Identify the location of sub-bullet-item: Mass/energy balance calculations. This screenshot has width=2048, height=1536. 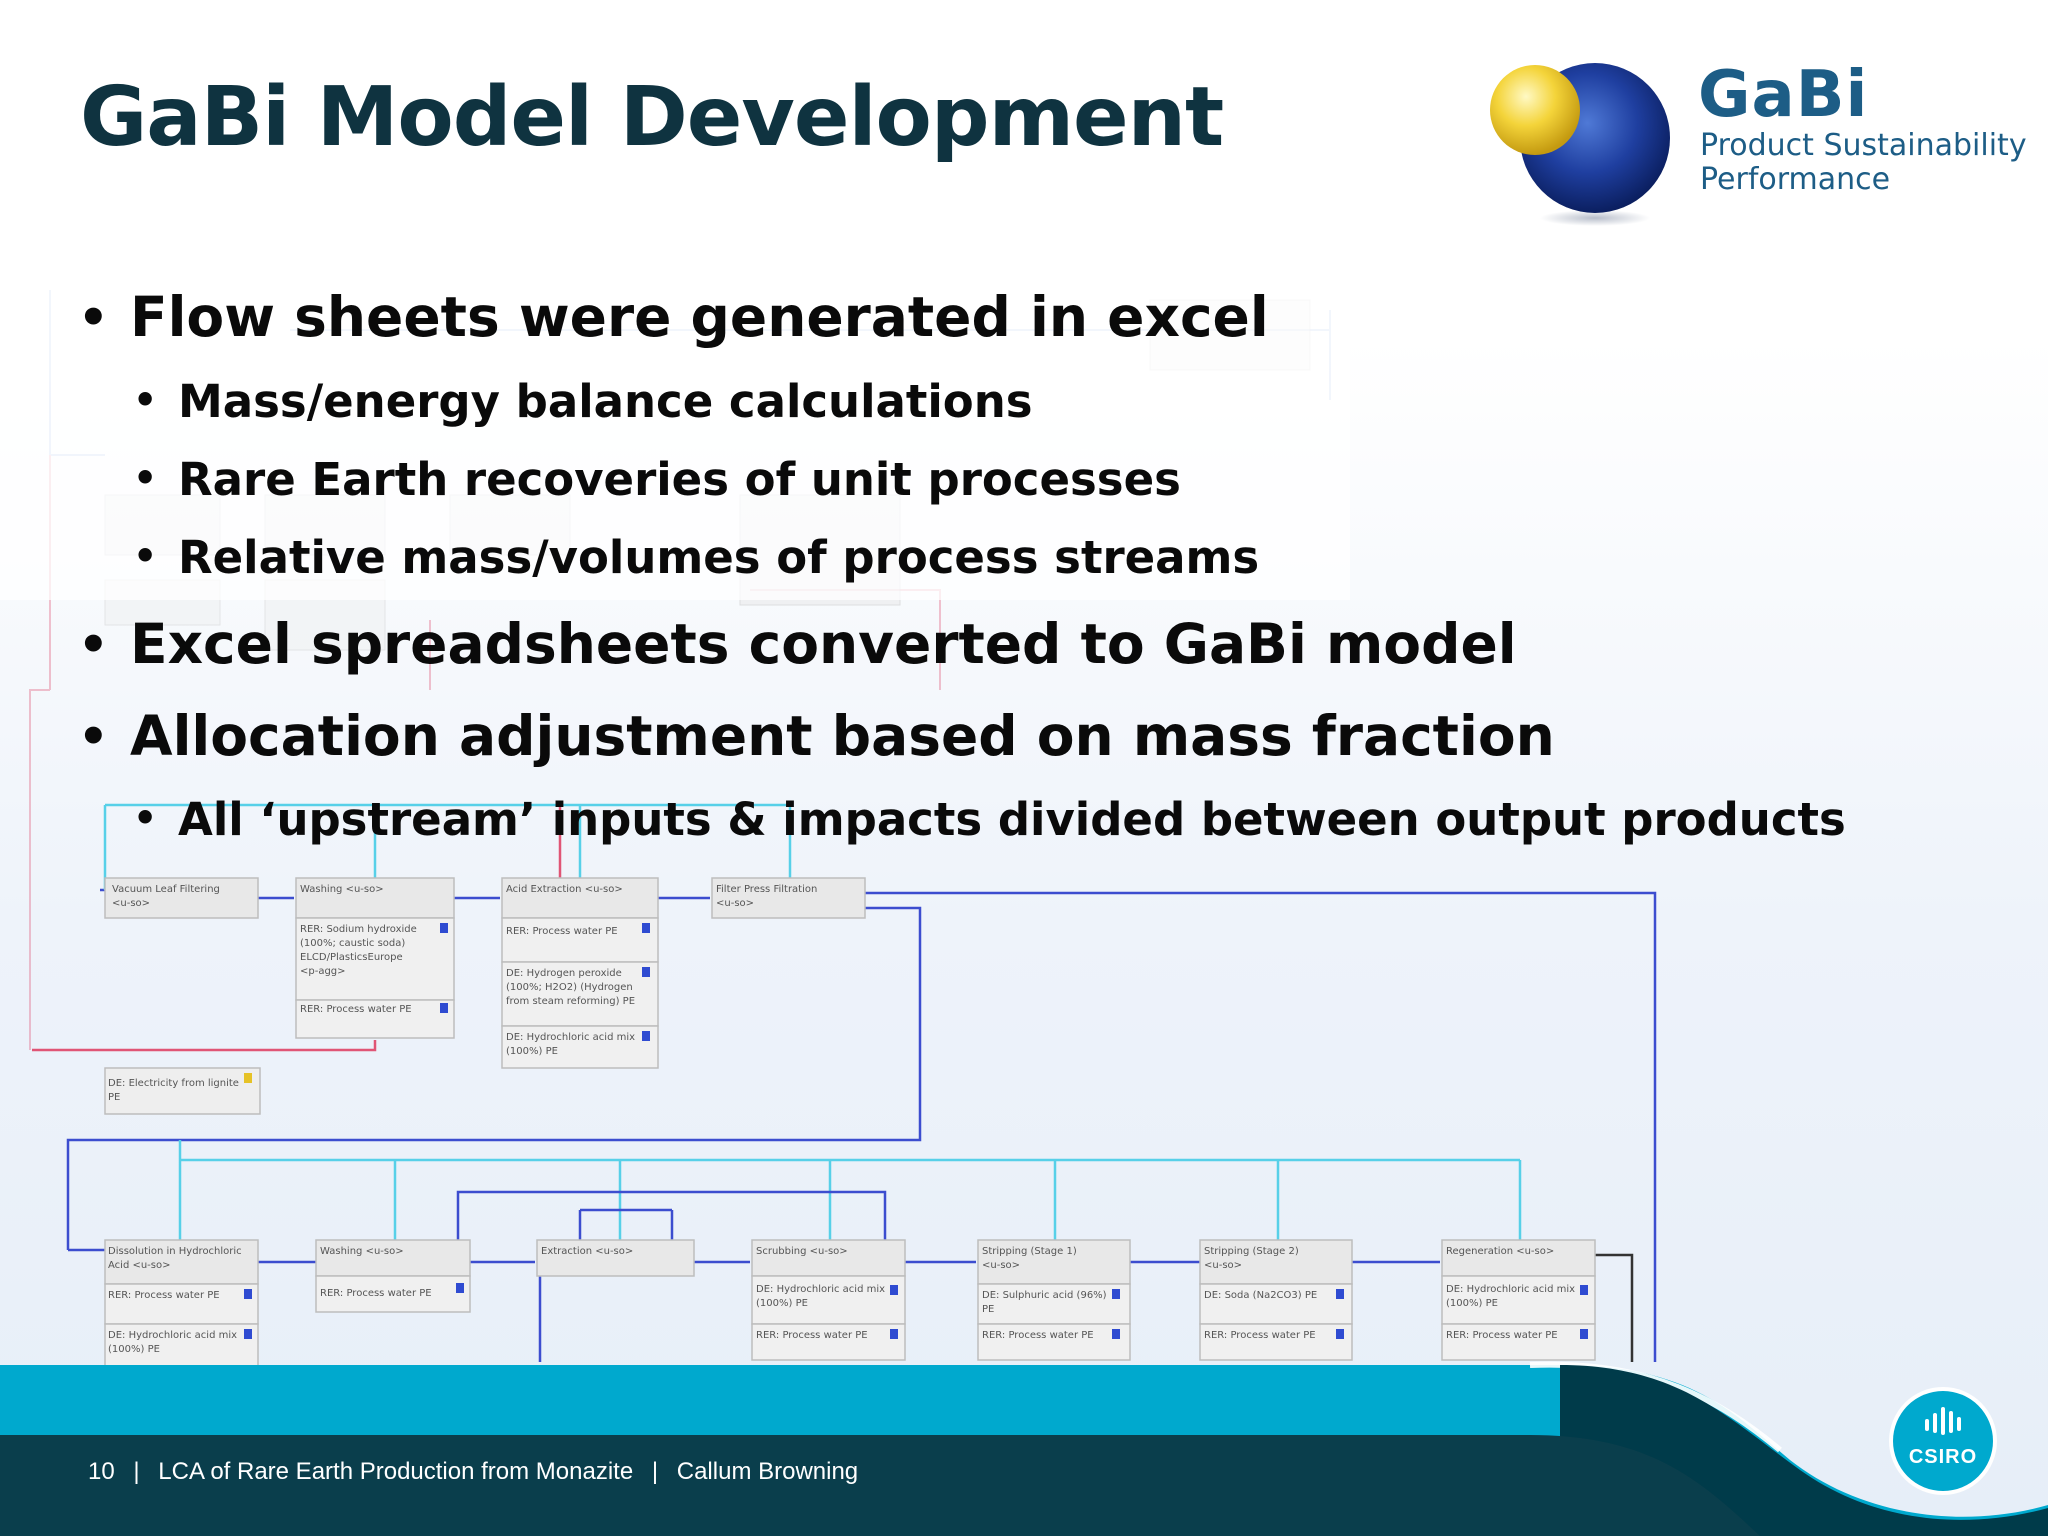
(605, 401).